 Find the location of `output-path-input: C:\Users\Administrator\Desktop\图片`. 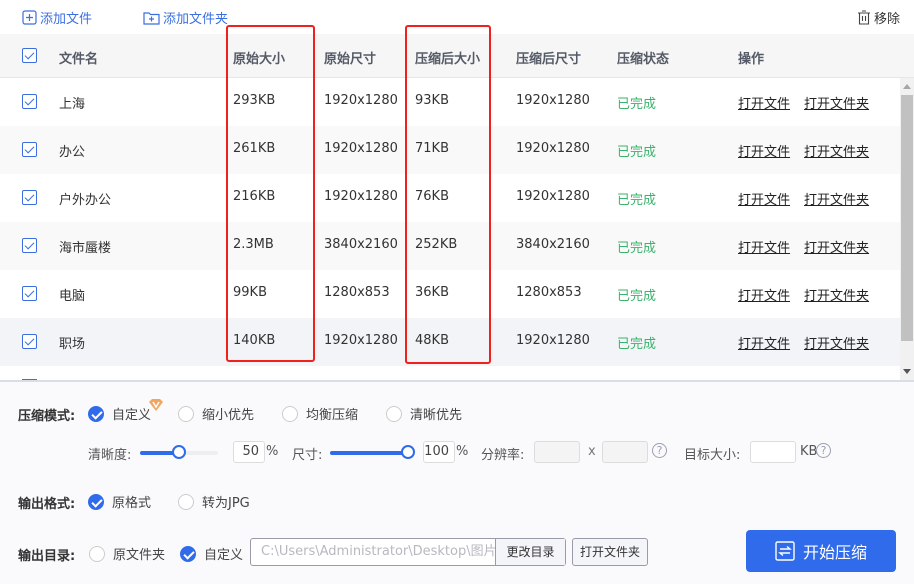

output-path-input: C:\Users\Administrator\Desktop\图片 is located at coordinates (373, 552).